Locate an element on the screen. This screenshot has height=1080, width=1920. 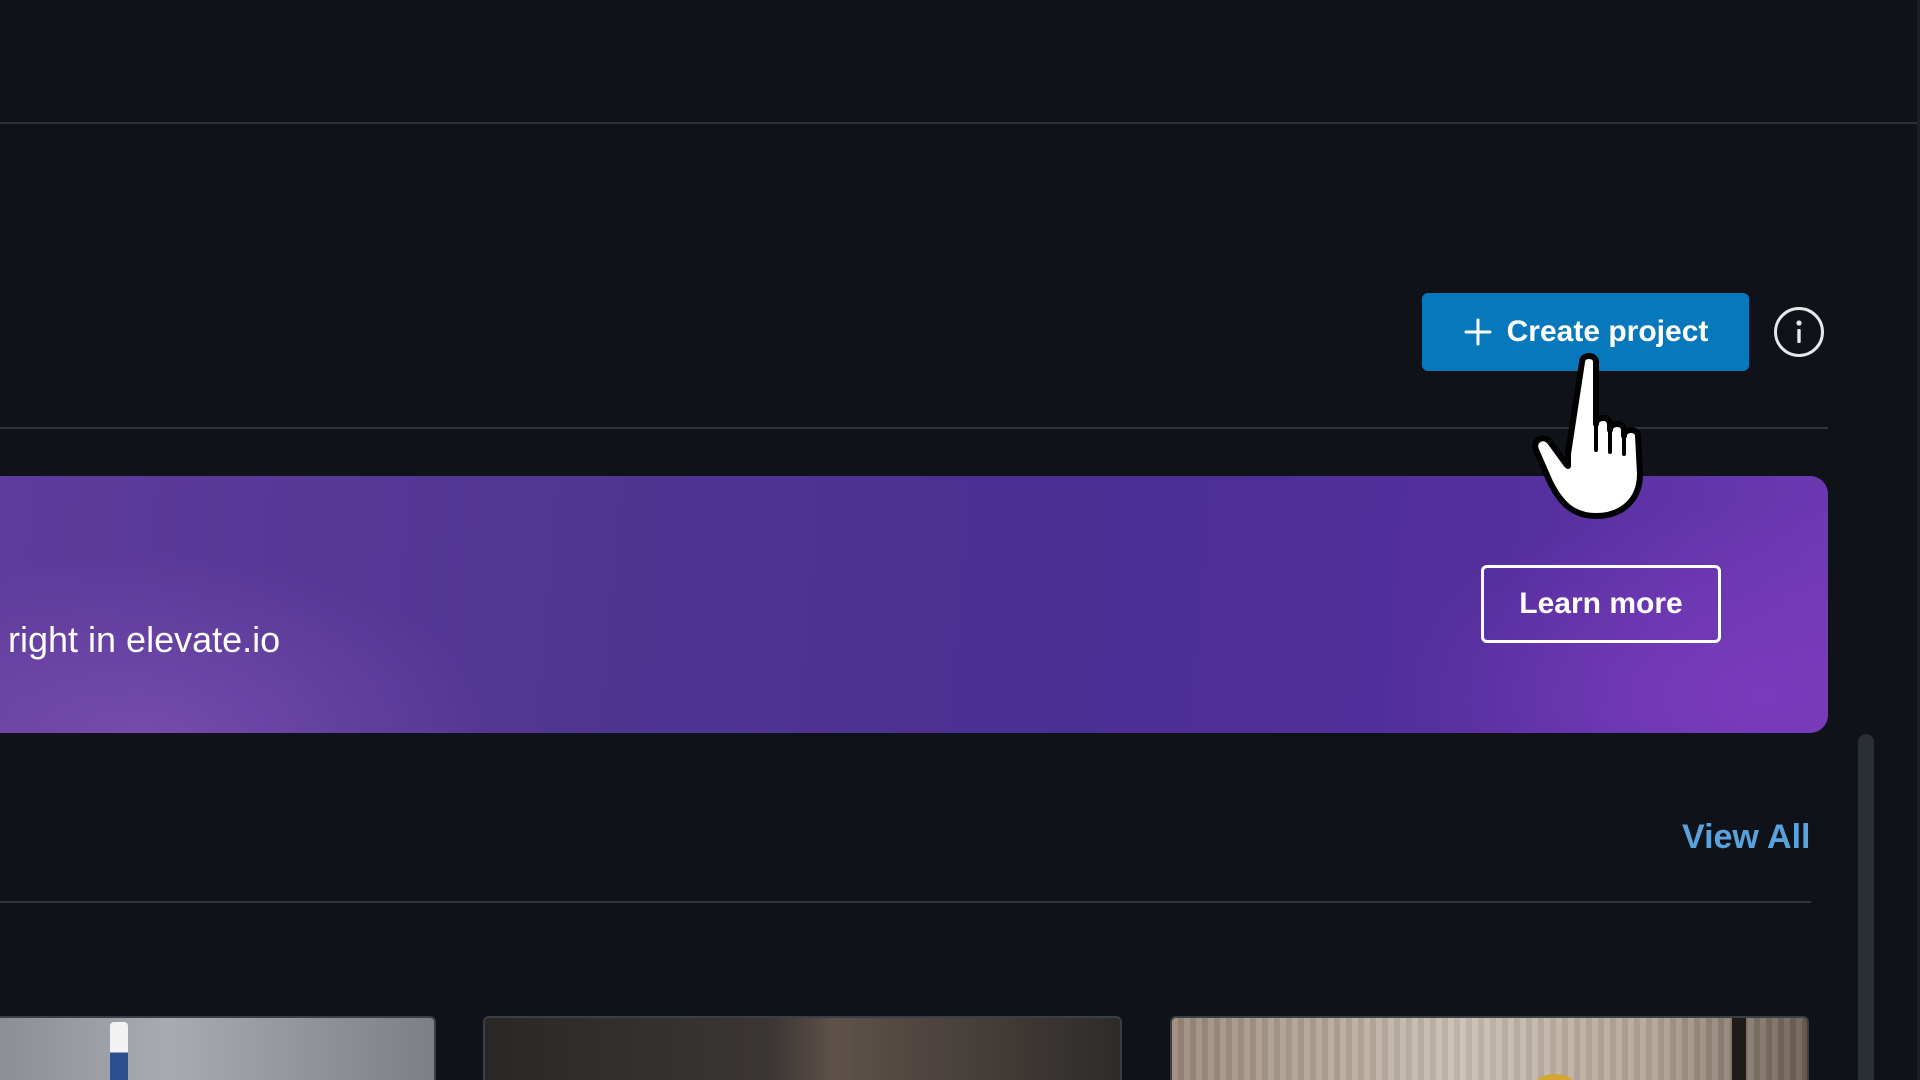
learn-more-button: Learn more is located at coordinates (1601, 604).